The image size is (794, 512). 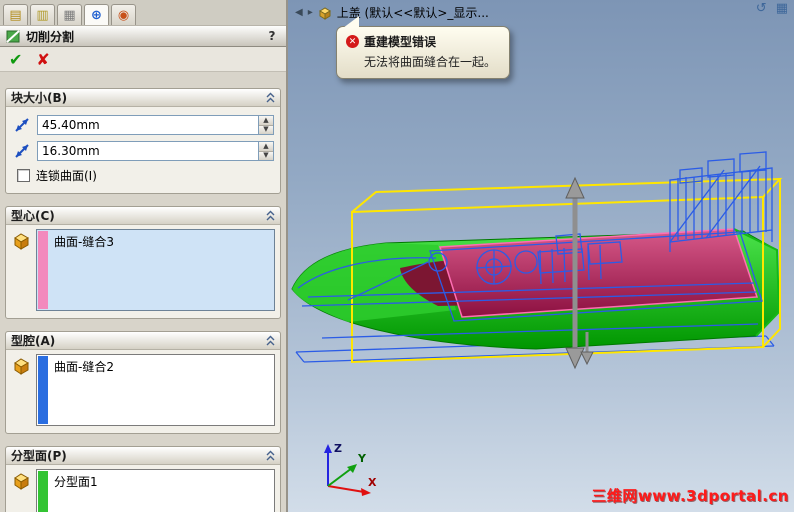 I want to click on depth2-spinbox: ▲ ▼, so click(x=155, y=151).